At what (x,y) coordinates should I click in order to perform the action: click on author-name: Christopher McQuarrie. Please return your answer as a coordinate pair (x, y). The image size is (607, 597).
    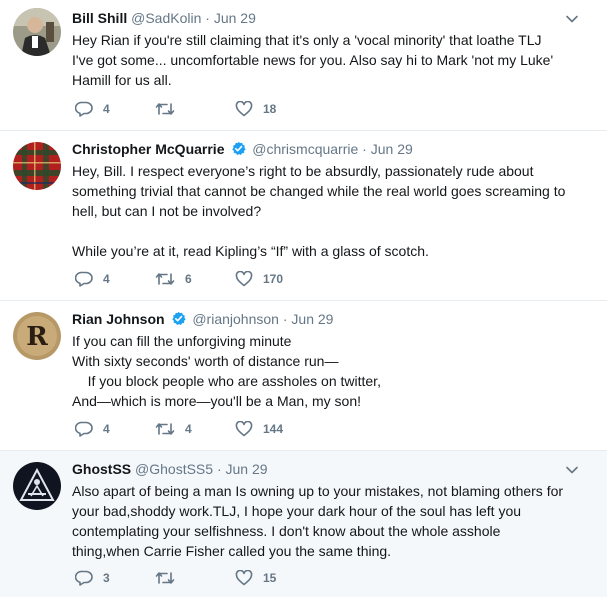
    Looking at the image, I should click on (148, 149).